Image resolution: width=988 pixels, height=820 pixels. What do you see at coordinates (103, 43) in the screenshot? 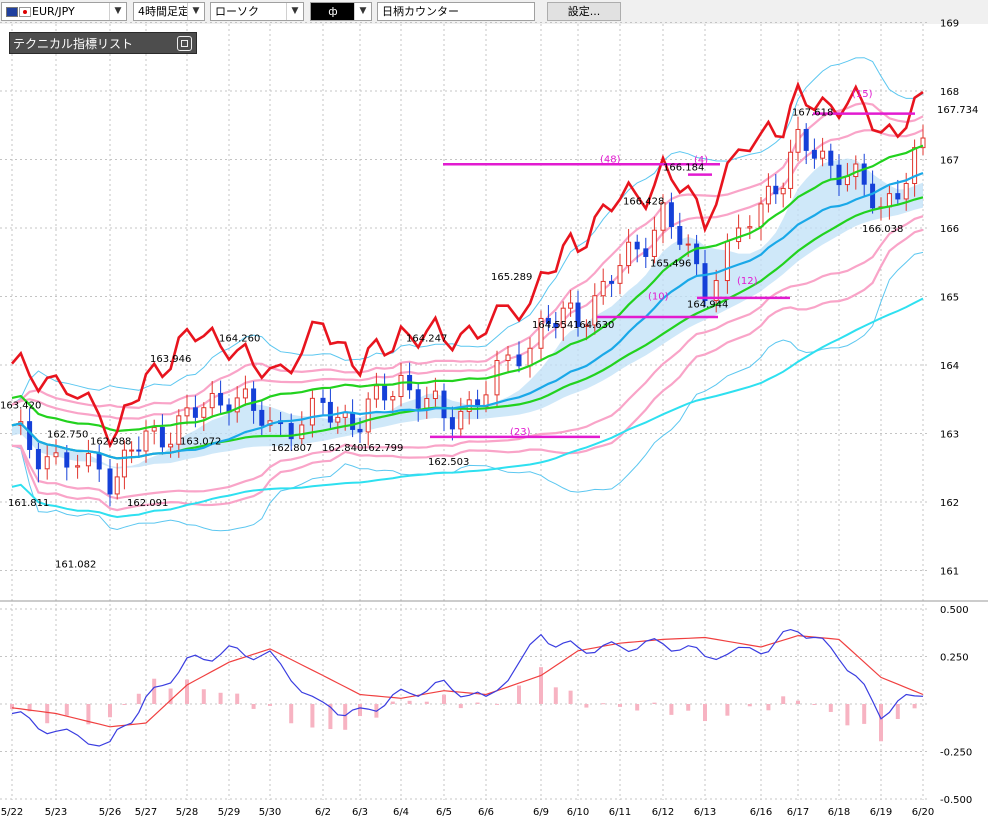
I see `indicator-list-panel: テクニカル指標リスト` at bounding box center [103, 43].